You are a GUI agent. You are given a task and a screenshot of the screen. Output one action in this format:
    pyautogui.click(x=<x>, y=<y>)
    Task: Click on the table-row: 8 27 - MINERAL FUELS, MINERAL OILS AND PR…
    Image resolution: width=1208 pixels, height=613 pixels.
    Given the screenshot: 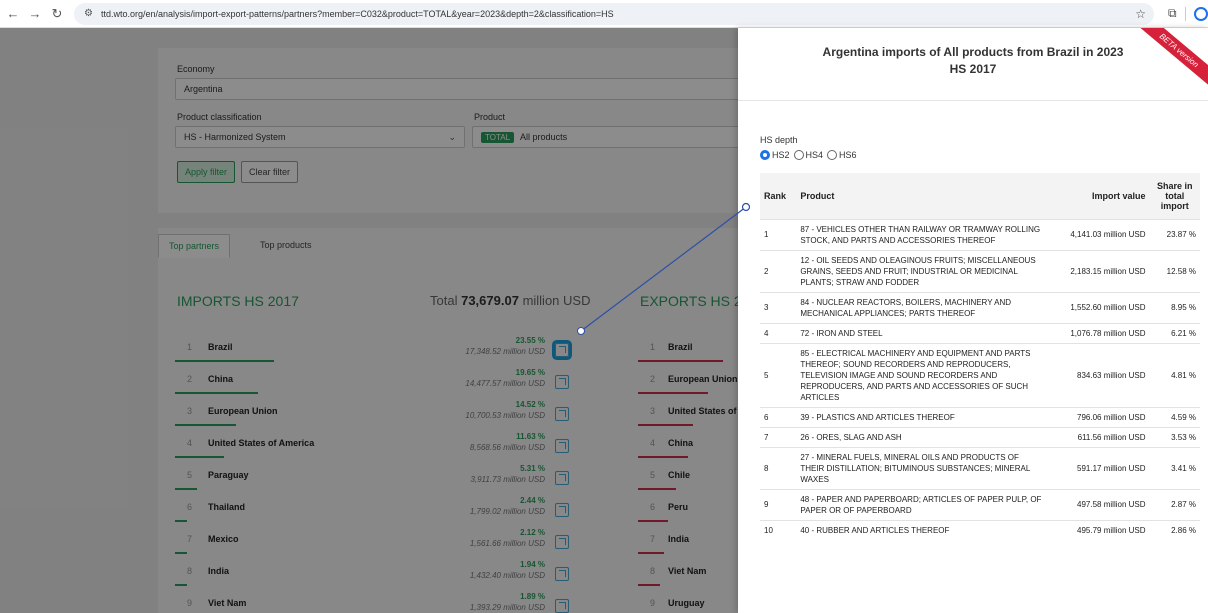 What is the action you would take?
    pyautogui.click(x=980, y=467)
    